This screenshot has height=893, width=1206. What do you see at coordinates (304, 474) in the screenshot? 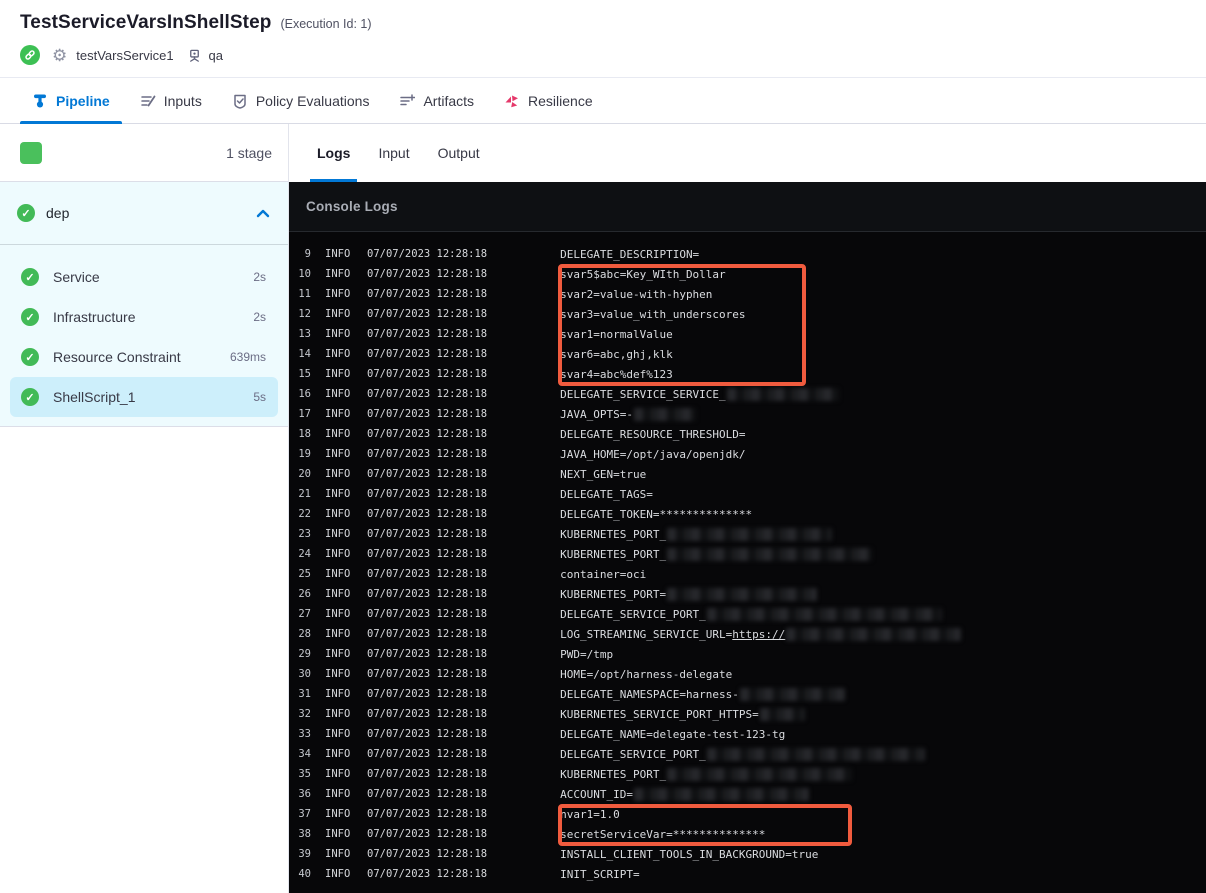
I see `log-ln: 20` at bounding box center [304, 474].